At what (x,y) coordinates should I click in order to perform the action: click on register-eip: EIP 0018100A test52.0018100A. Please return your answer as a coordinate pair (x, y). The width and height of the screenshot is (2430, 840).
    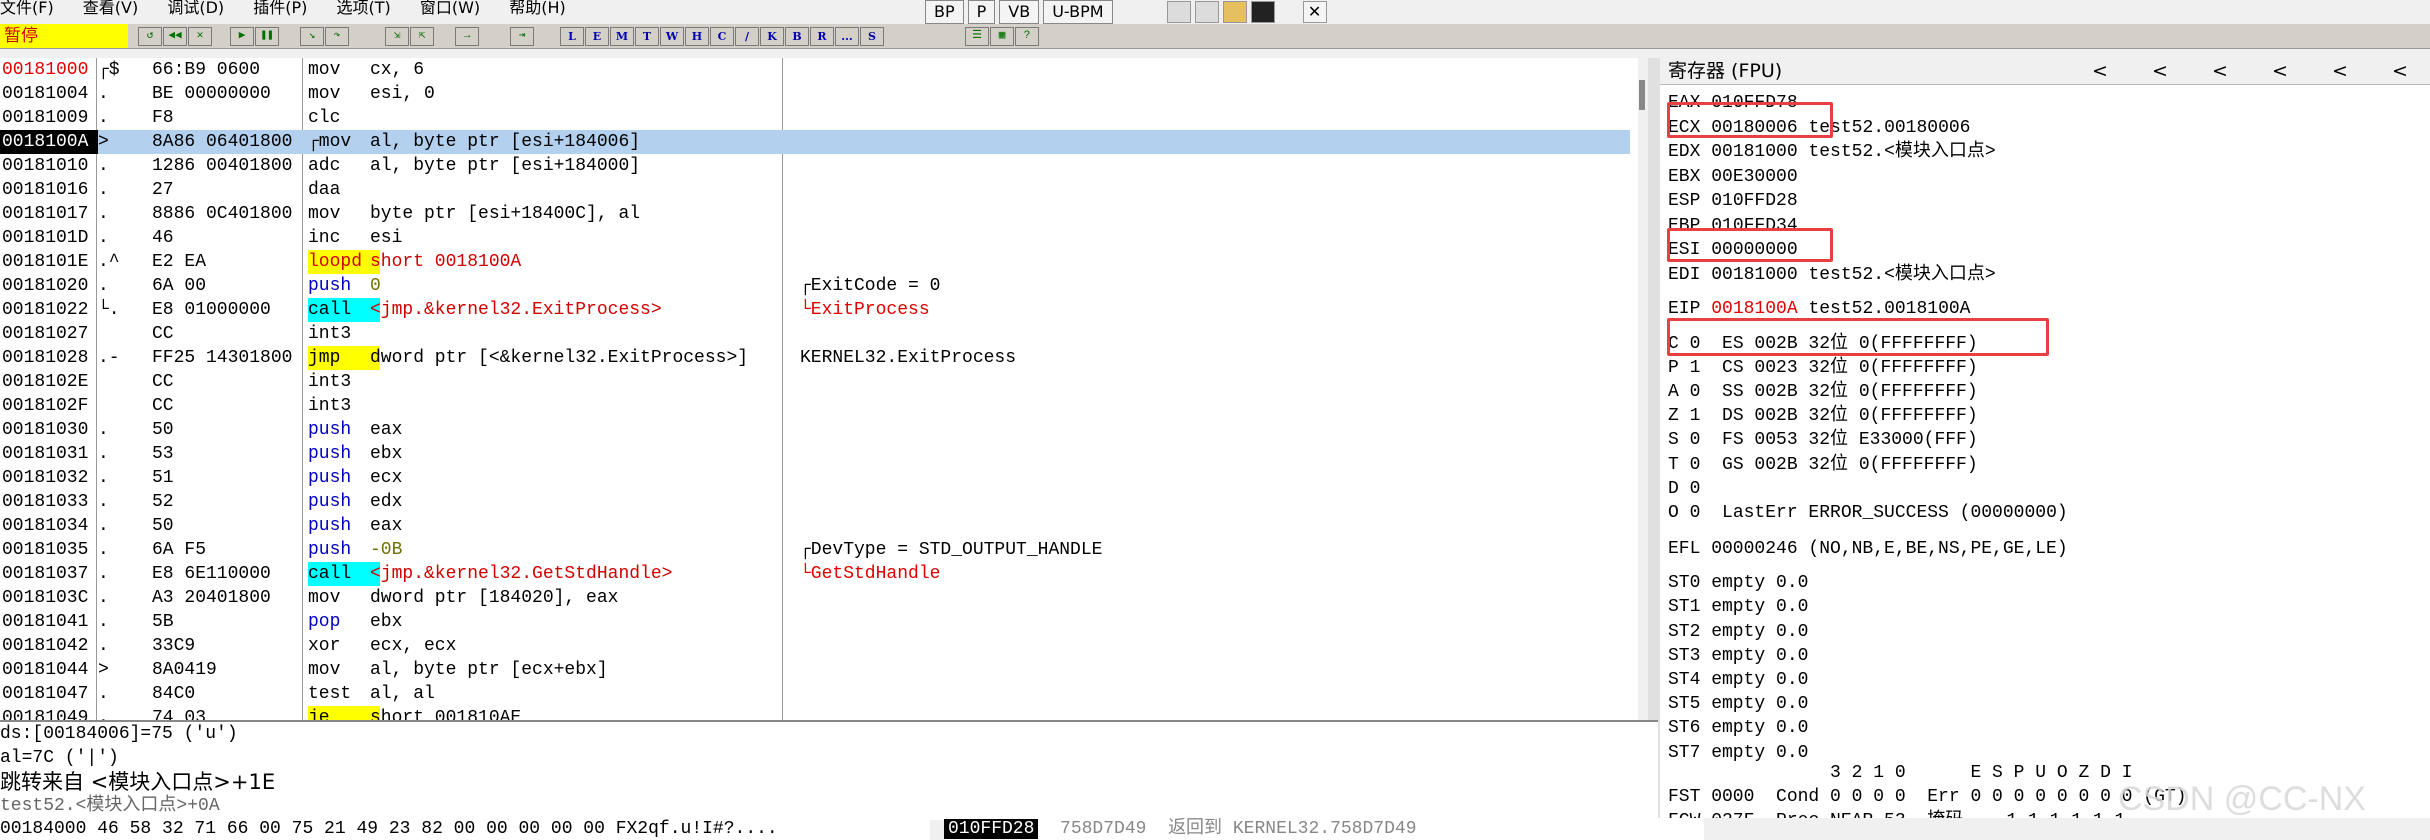
    Looking at the image, I should click on (1819, 309).